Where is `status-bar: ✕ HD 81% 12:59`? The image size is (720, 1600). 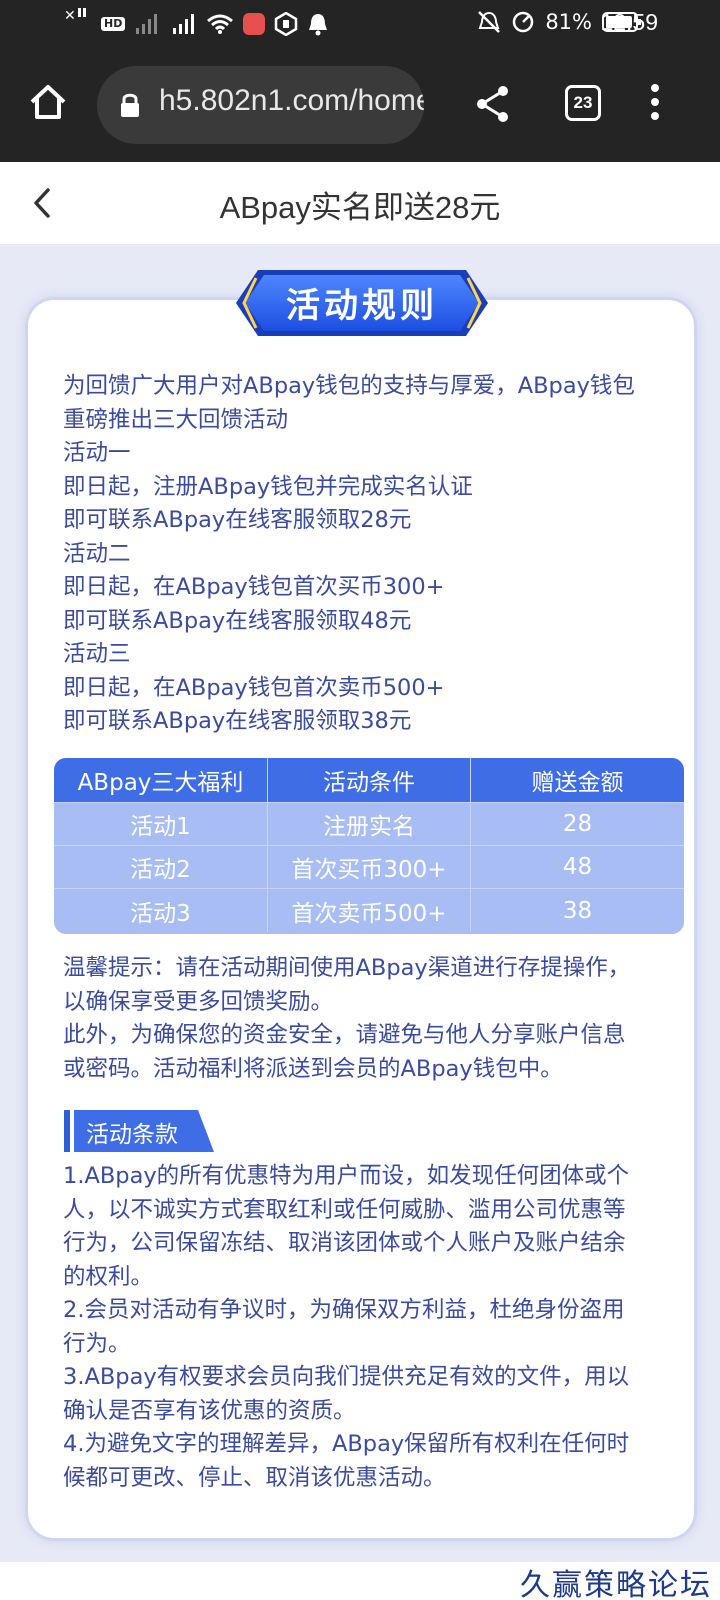
status-bar: ✕ HD 81% 12:59 is located at coordinates (360, 25).